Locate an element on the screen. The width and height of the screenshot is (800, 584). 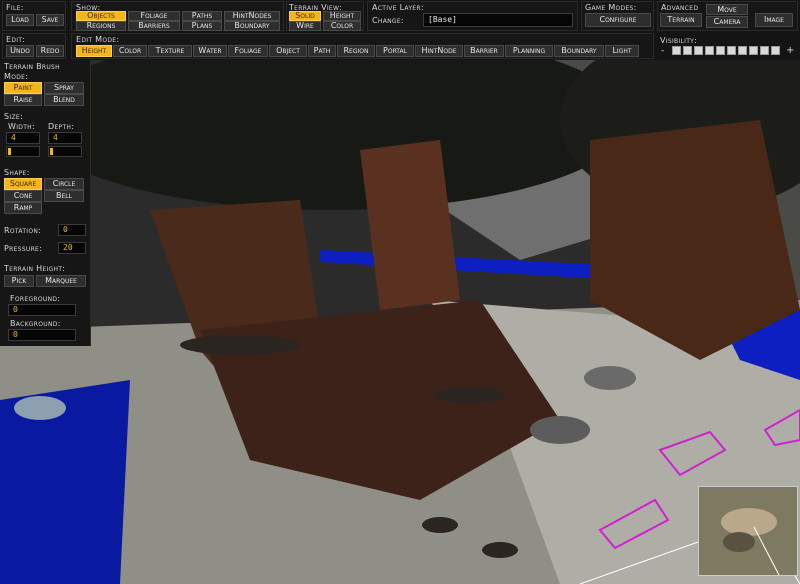
show-foliage-button: Foliage is located at coordinates (154, 16).